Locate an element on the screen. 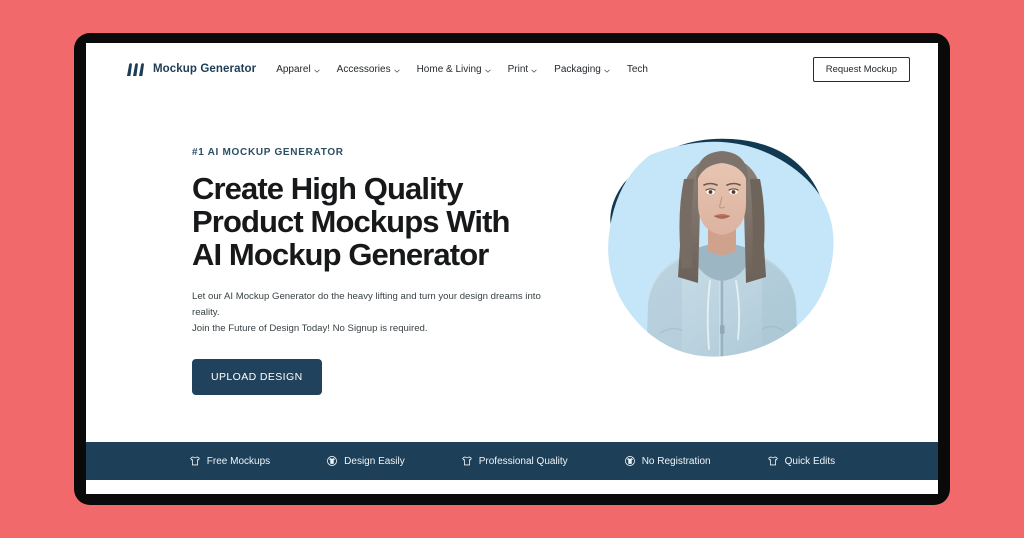  nav-item-apparel: Apparel is located at coordinates (298, 69).